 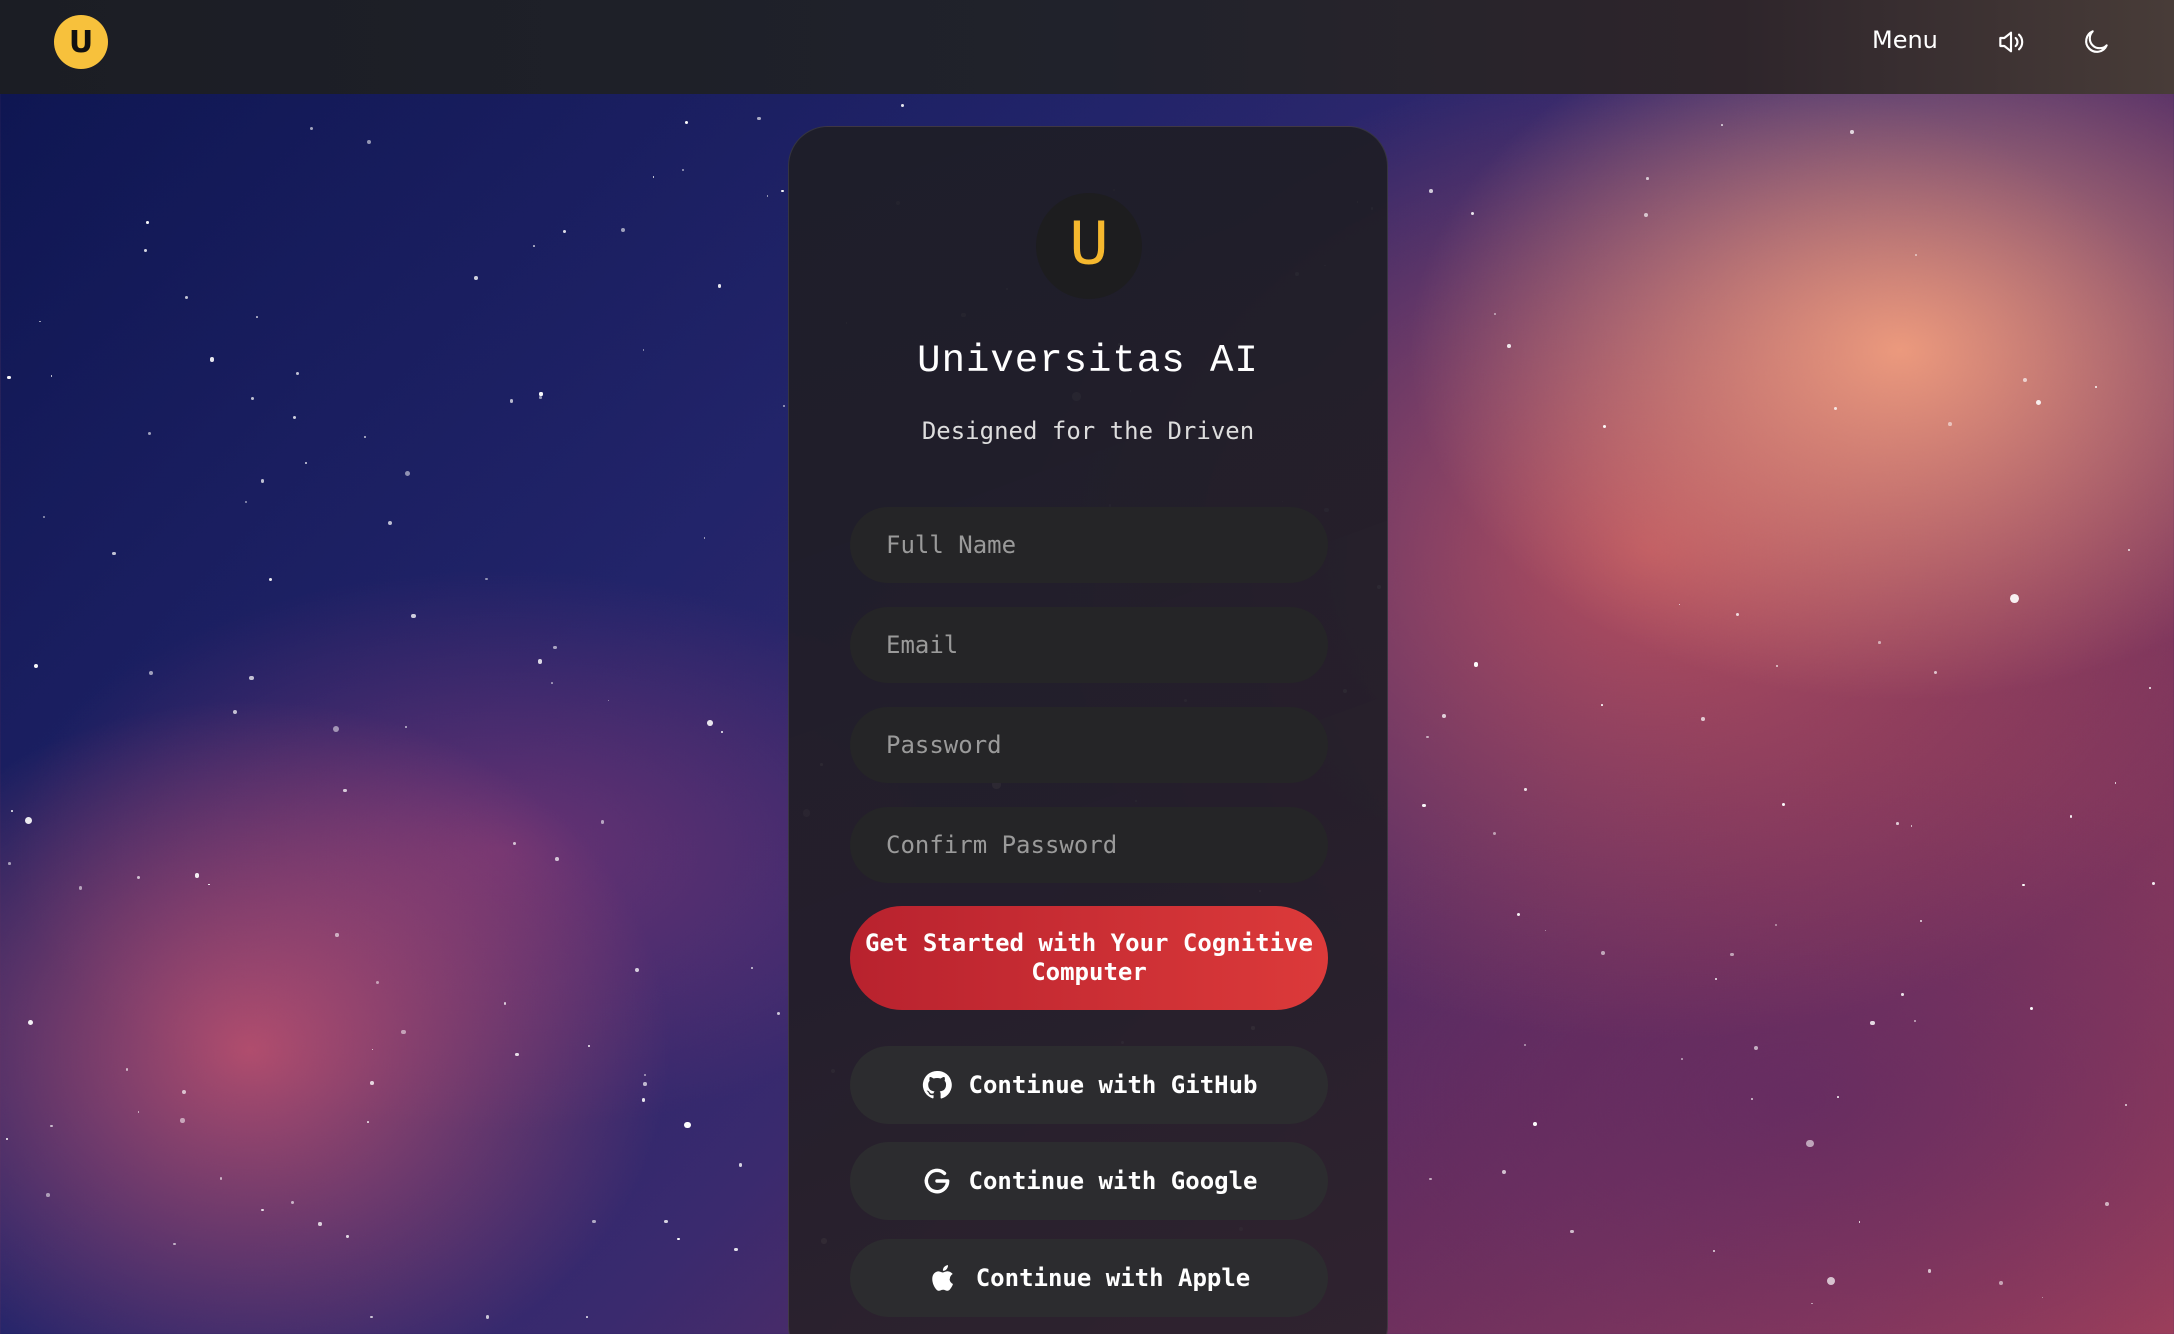 I want to click on google-button: Continue with Google, so click(x=1089, y=1181).